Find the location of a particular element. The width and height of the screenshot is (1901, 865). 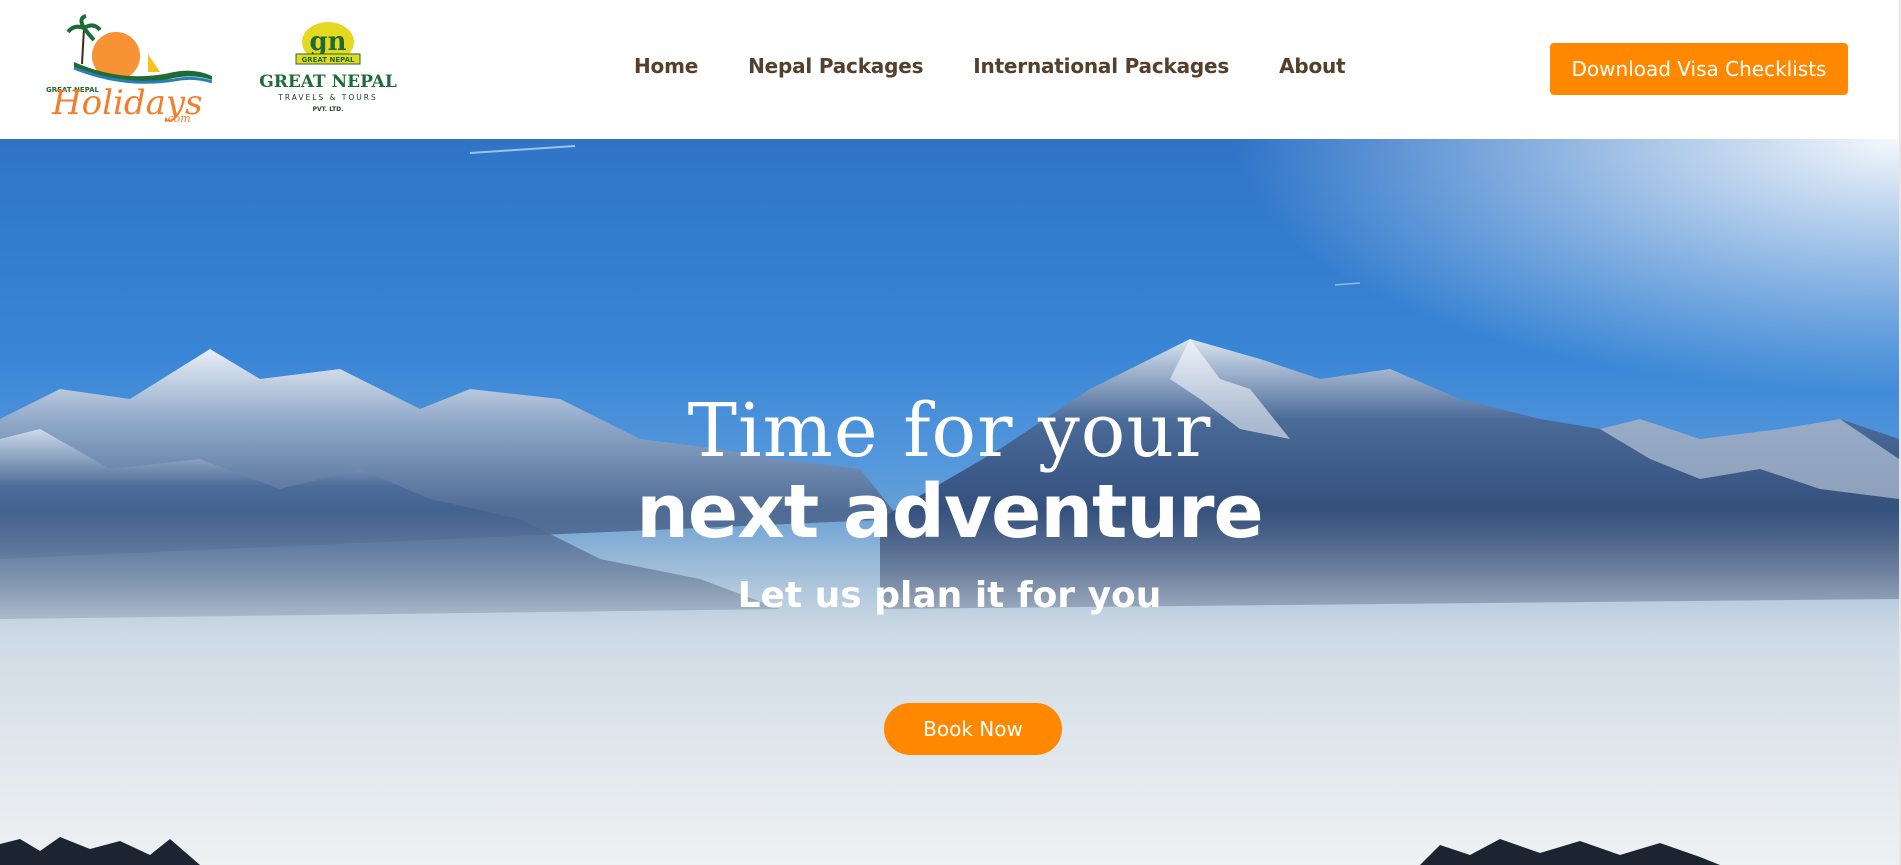

gn-suffix: PVT. LTD. is located at coordinates (328, 109).